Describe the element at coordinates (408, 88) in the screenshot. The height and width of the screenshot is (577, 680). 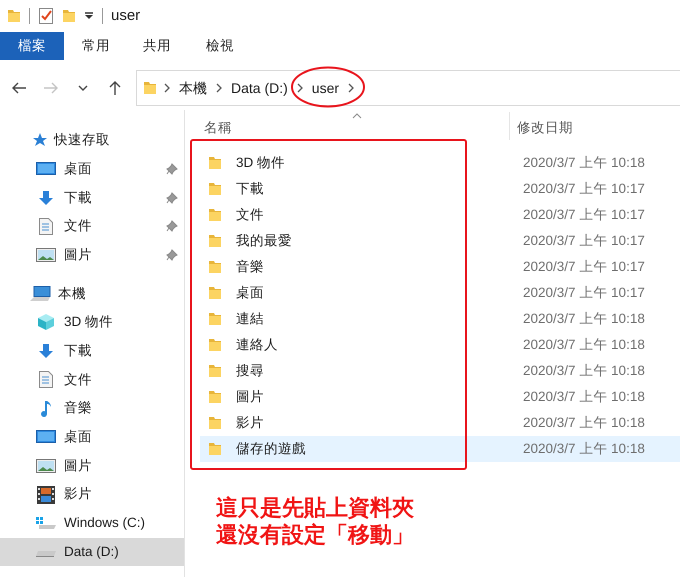
I see `address-bar: 本機 Data (D:) user` at that location.